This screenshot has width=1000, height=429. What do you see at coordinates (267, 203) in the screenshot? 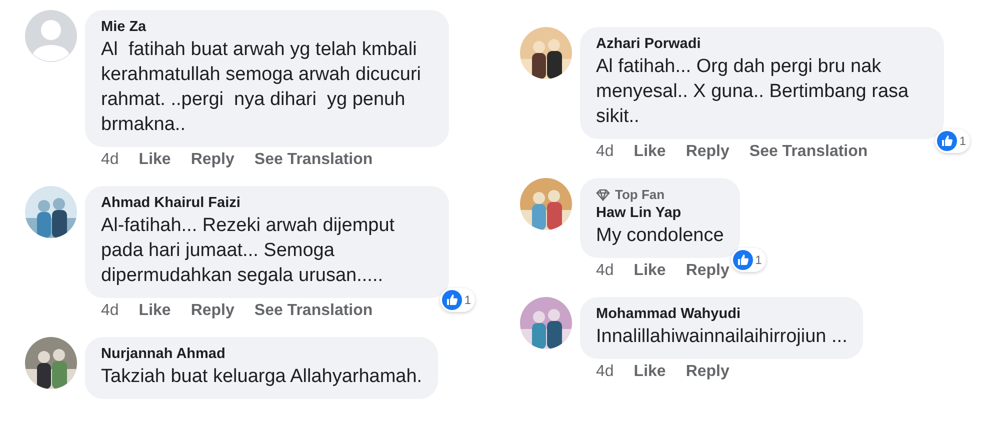
I see `commenter-name: Ahmad Khairul Faizi` at bounding box center [267, 203].